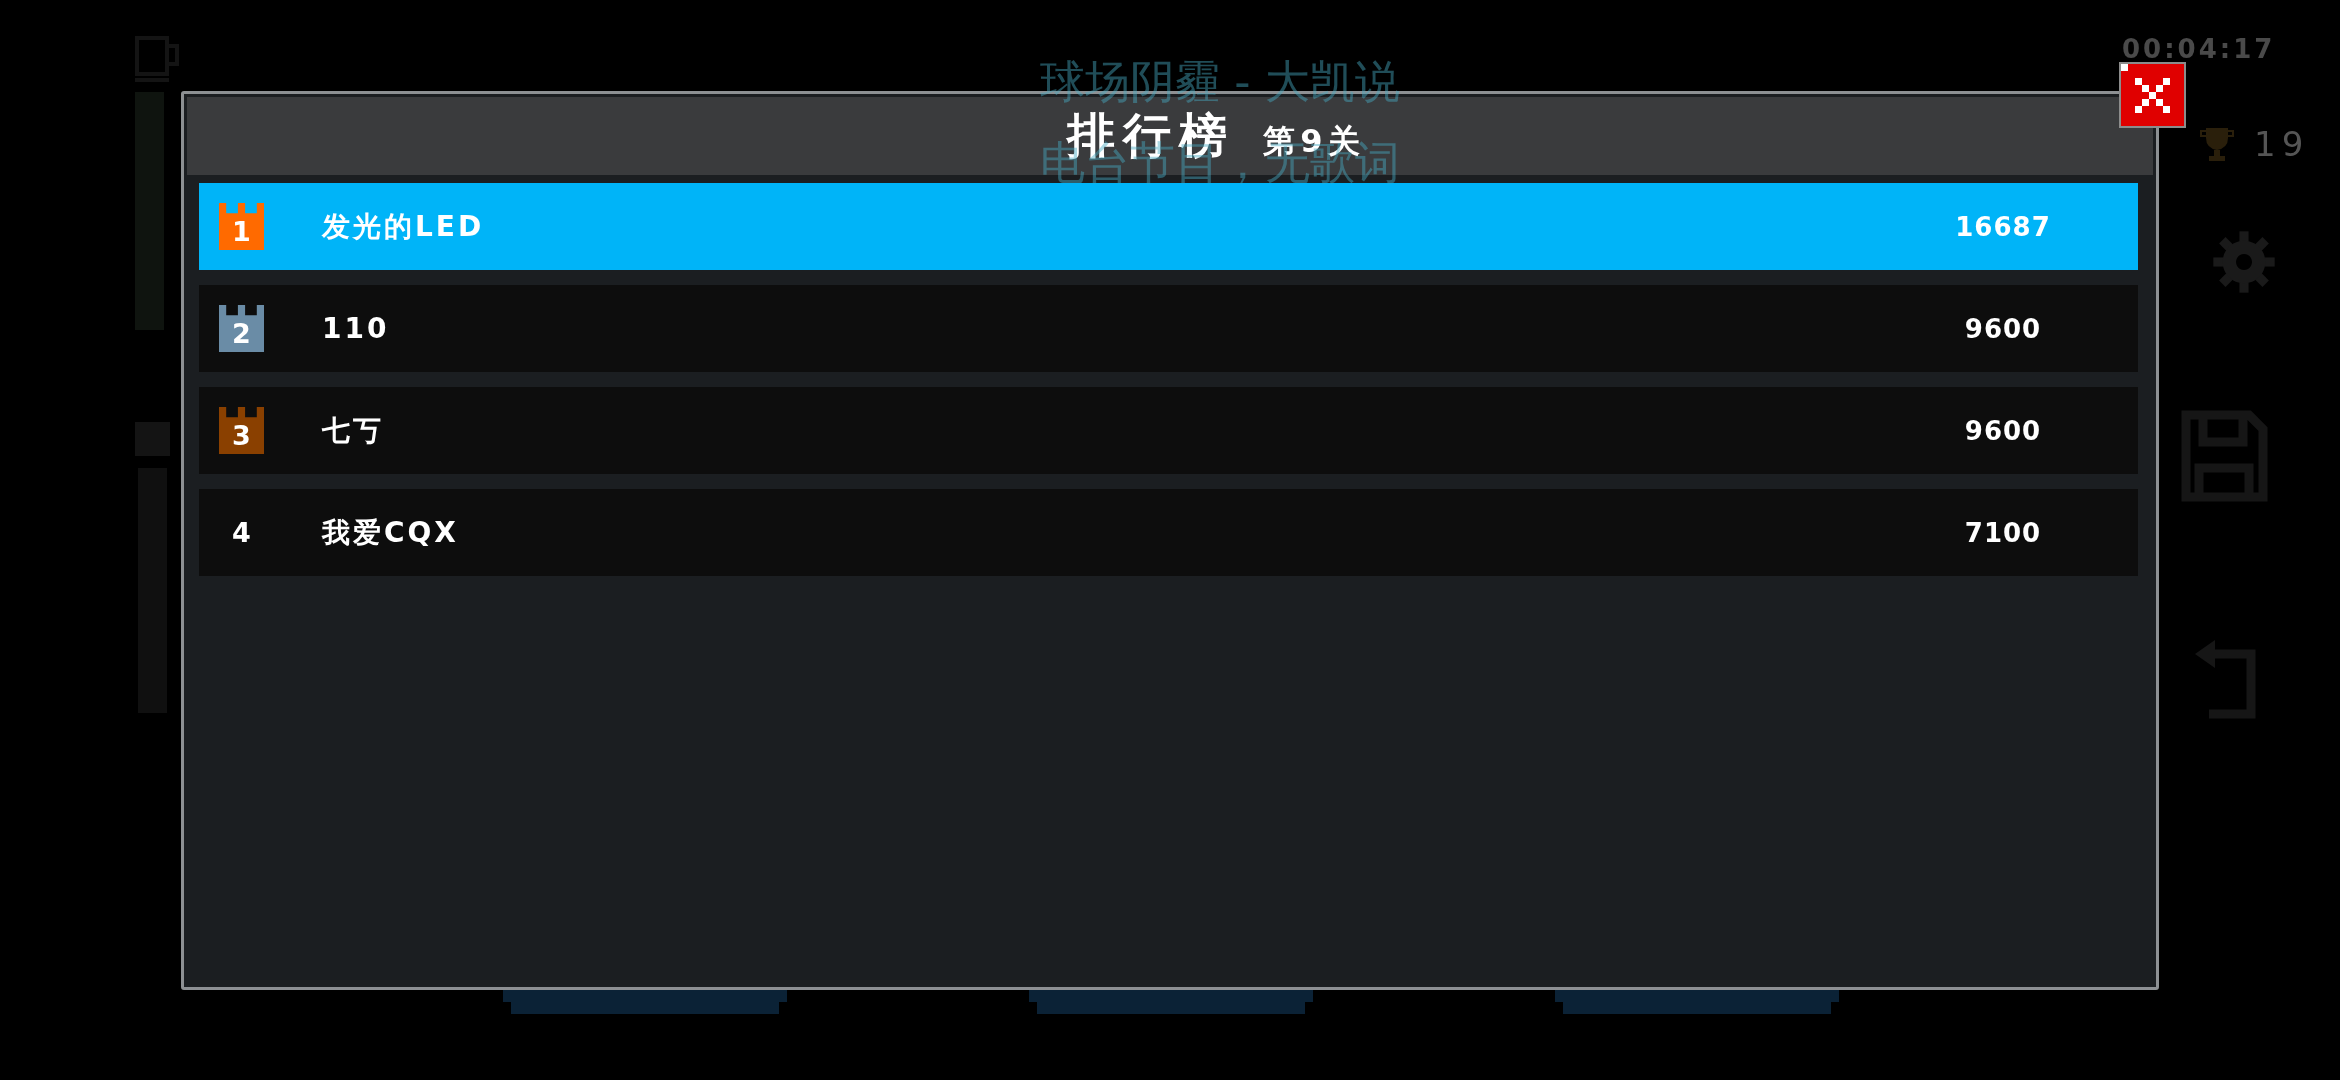 This screenshot has width=2340, height=1080. Describe the element at coordinates (241, 226) in the screenshot. I see `rank-crown: 1` at that location.